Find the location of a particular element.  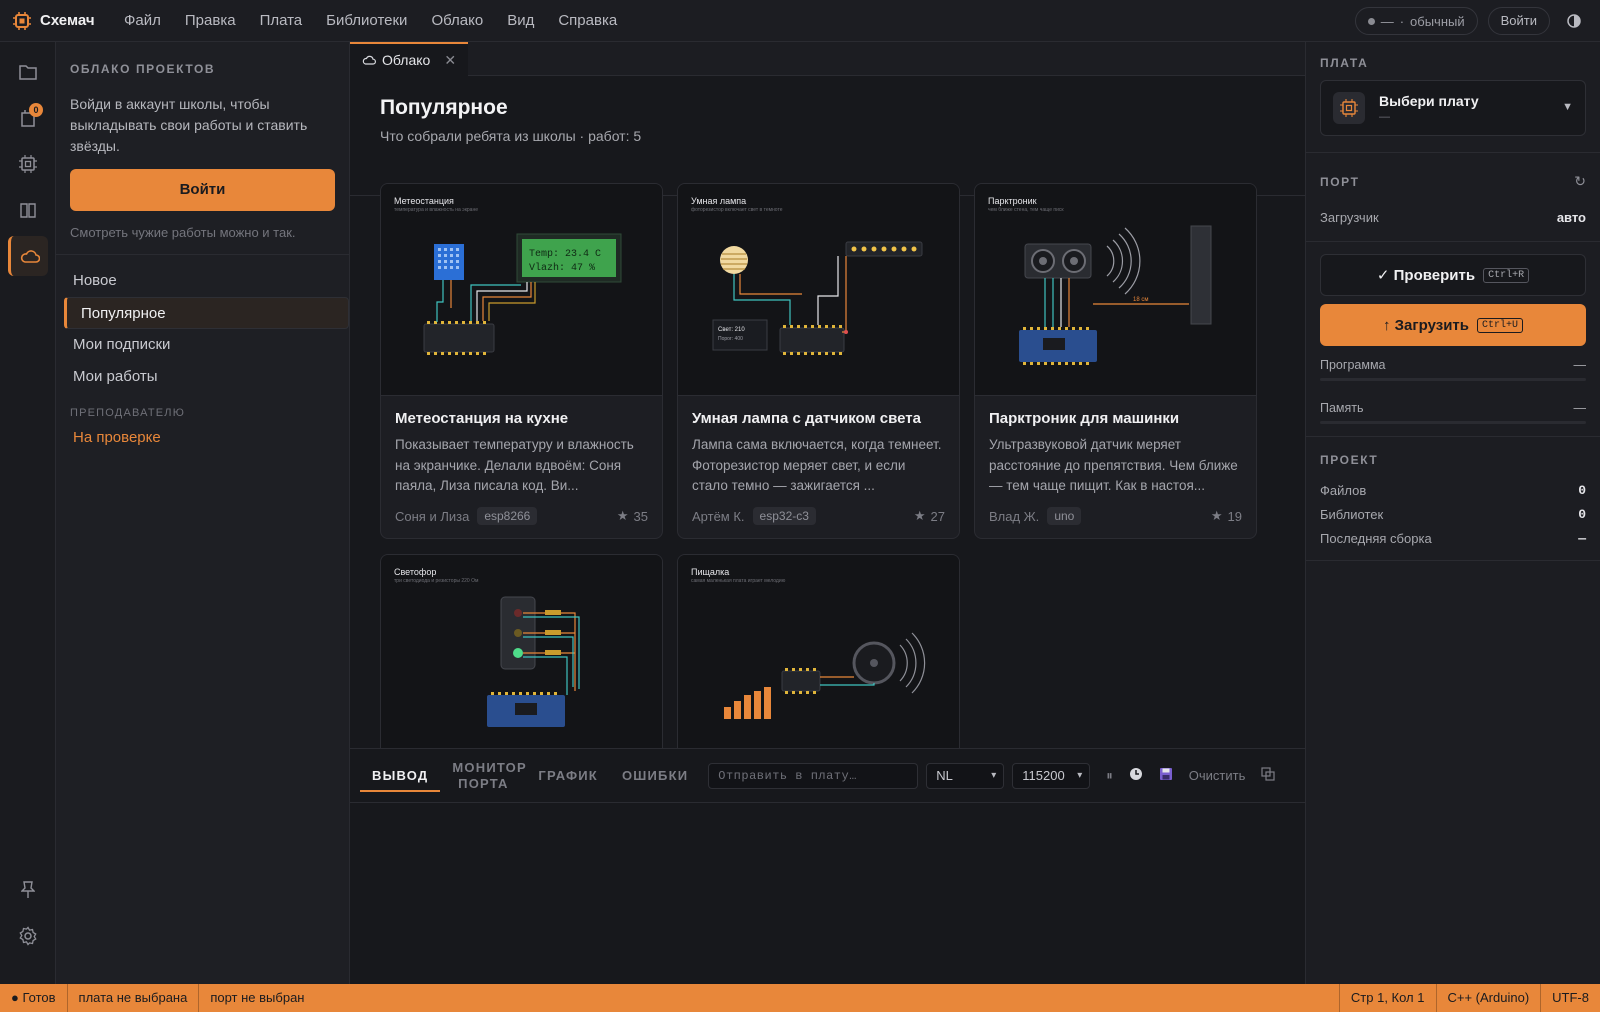

tab-errors: ОШИБКИ is located at coordinates (655, 776).